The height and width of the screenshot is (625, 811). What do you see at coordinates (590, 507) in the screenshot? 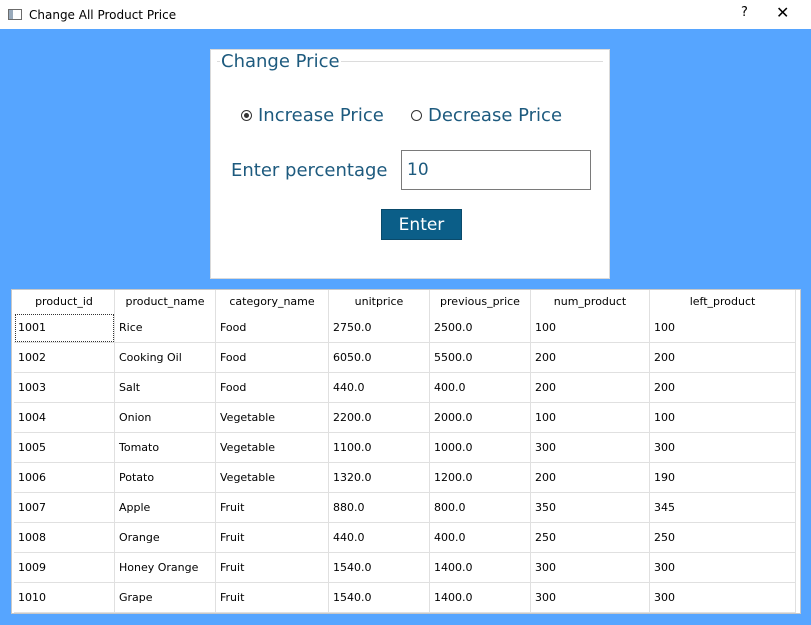
I see `table-cell-num-product: 350` at bounding box center [590, 507].